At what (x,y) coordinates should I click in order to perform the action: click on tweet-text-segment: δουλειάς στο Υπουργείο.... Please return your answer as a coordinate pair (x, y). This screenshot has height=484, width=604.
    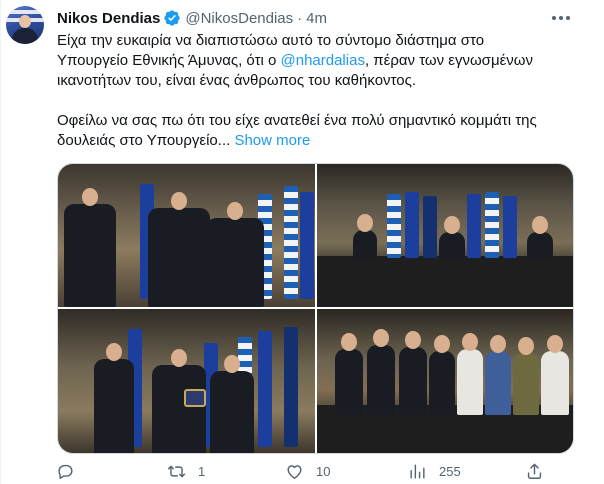
    Looking at the image, I should click on (144, 140).